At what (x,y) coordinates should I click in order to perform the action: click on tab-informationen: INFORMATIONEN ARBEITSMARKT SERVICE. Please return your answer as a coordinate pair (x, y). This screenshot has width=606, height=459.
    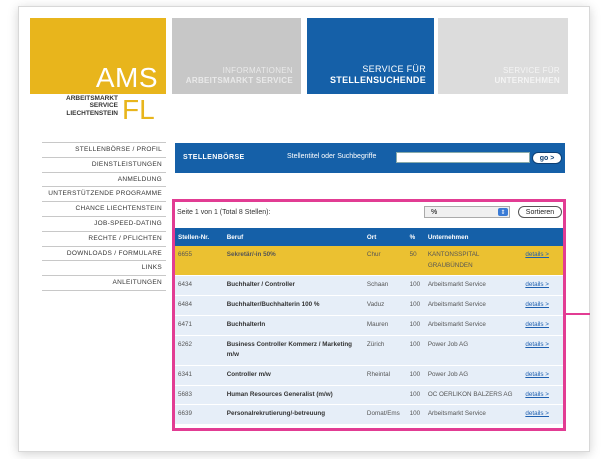
    Looking at the image, I should click on (236, 56).